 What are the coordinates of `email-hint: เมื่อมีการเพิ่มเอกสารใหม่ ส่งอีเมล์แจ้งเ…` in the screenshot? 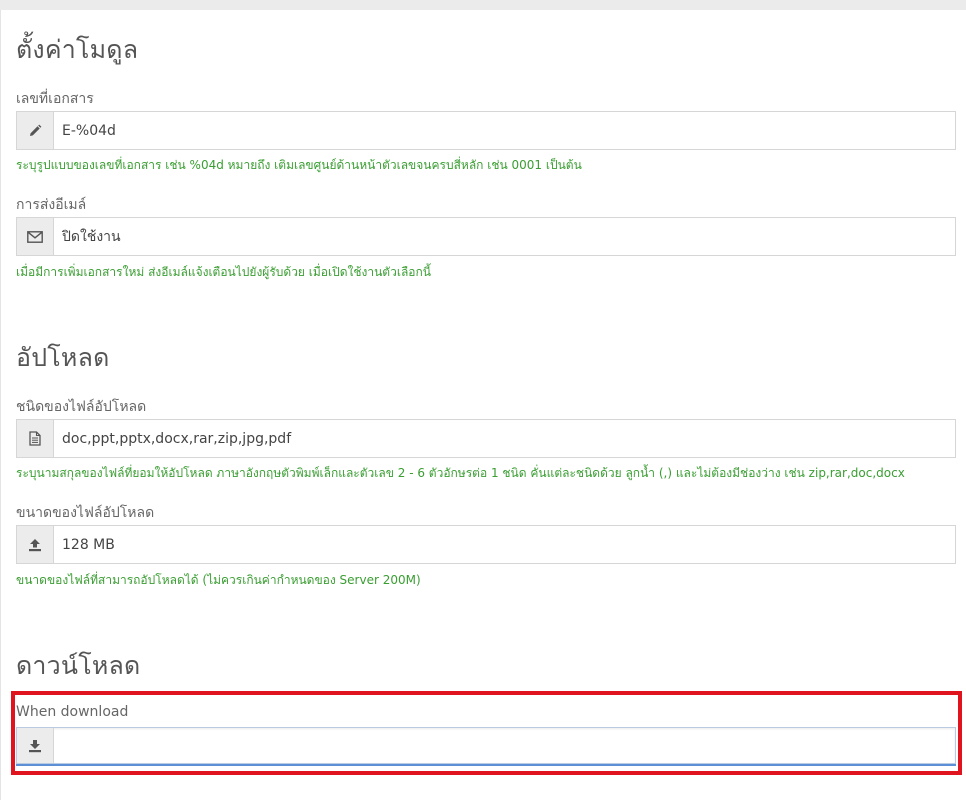 It's located at (223, 272).